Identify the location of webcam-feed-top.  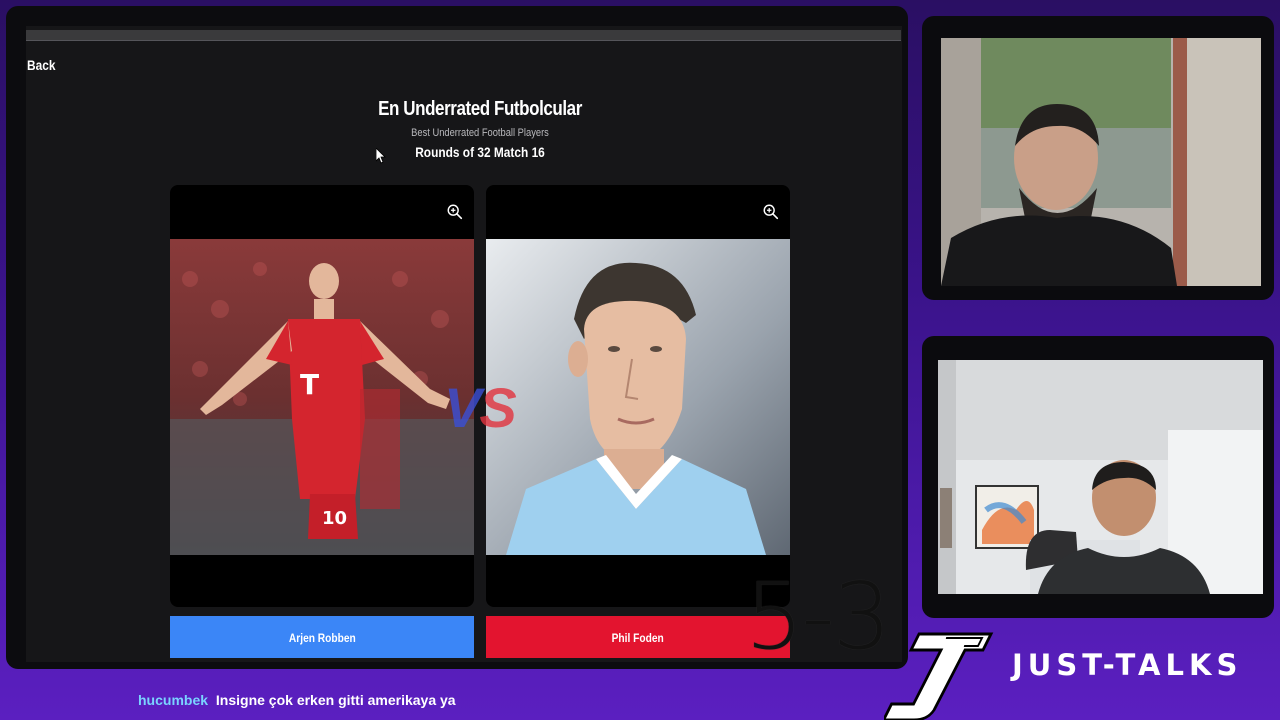
(1098, 158).